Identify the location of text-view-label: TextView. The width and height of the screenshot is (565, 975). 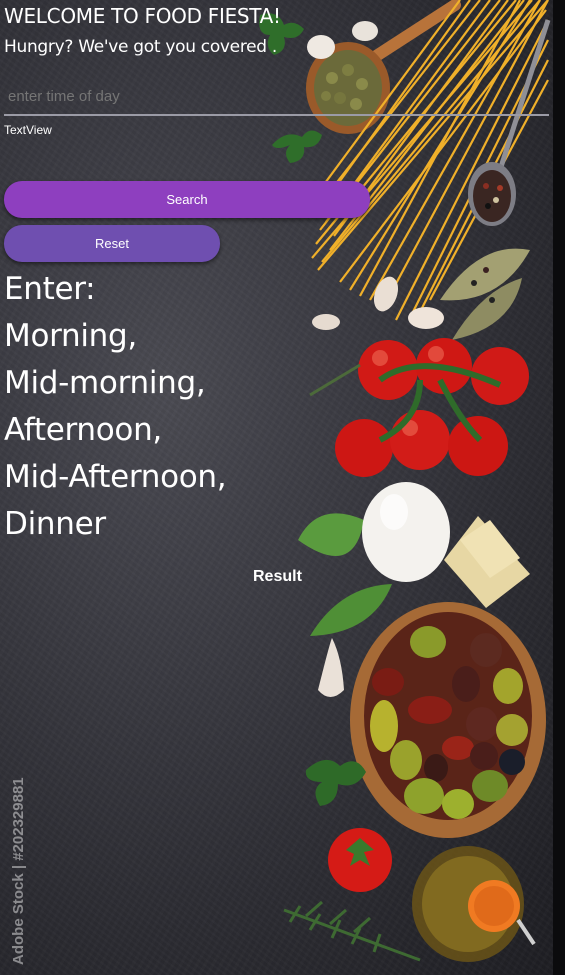
(28, 130).